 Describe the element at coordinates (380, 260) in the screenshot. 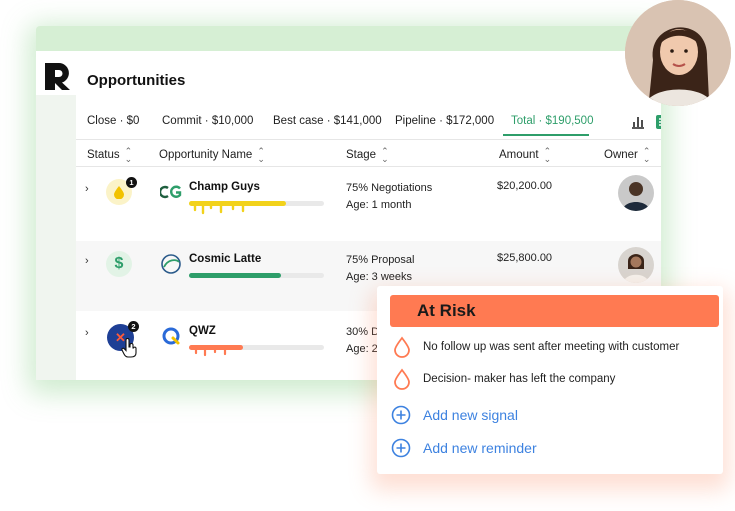

I see `stage-label: 75% Proposal` at that location.